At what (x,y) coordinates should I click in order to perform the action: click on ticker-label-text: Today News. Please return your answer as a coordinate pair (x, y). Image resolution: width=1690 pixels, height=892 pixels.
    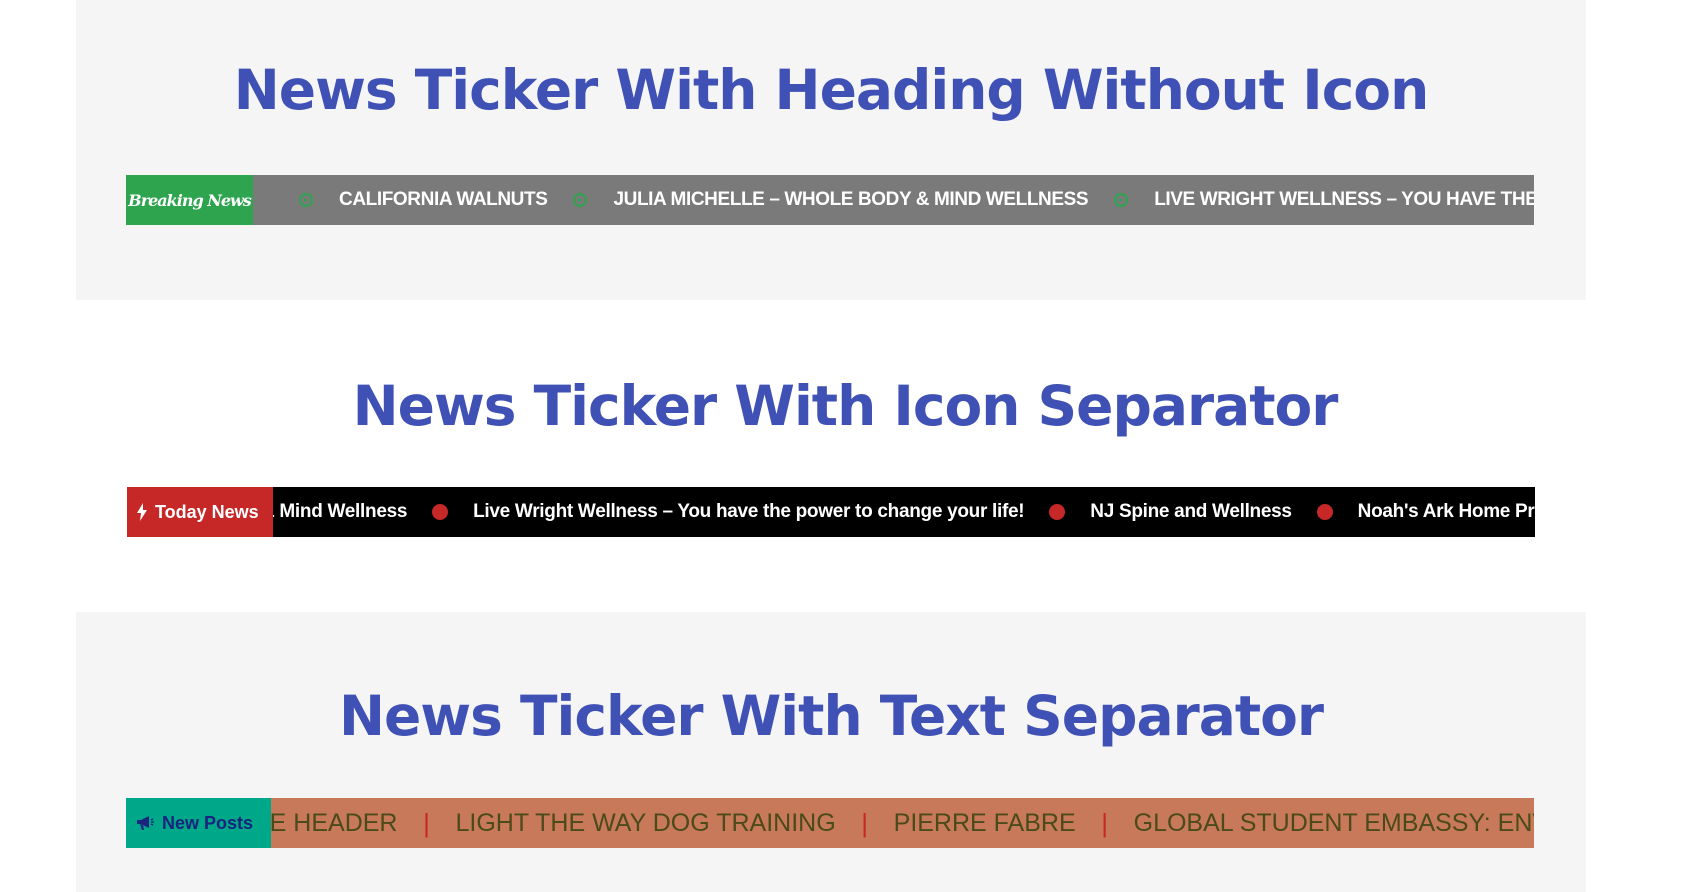
    Looking at the image, I should click on (207, 511).